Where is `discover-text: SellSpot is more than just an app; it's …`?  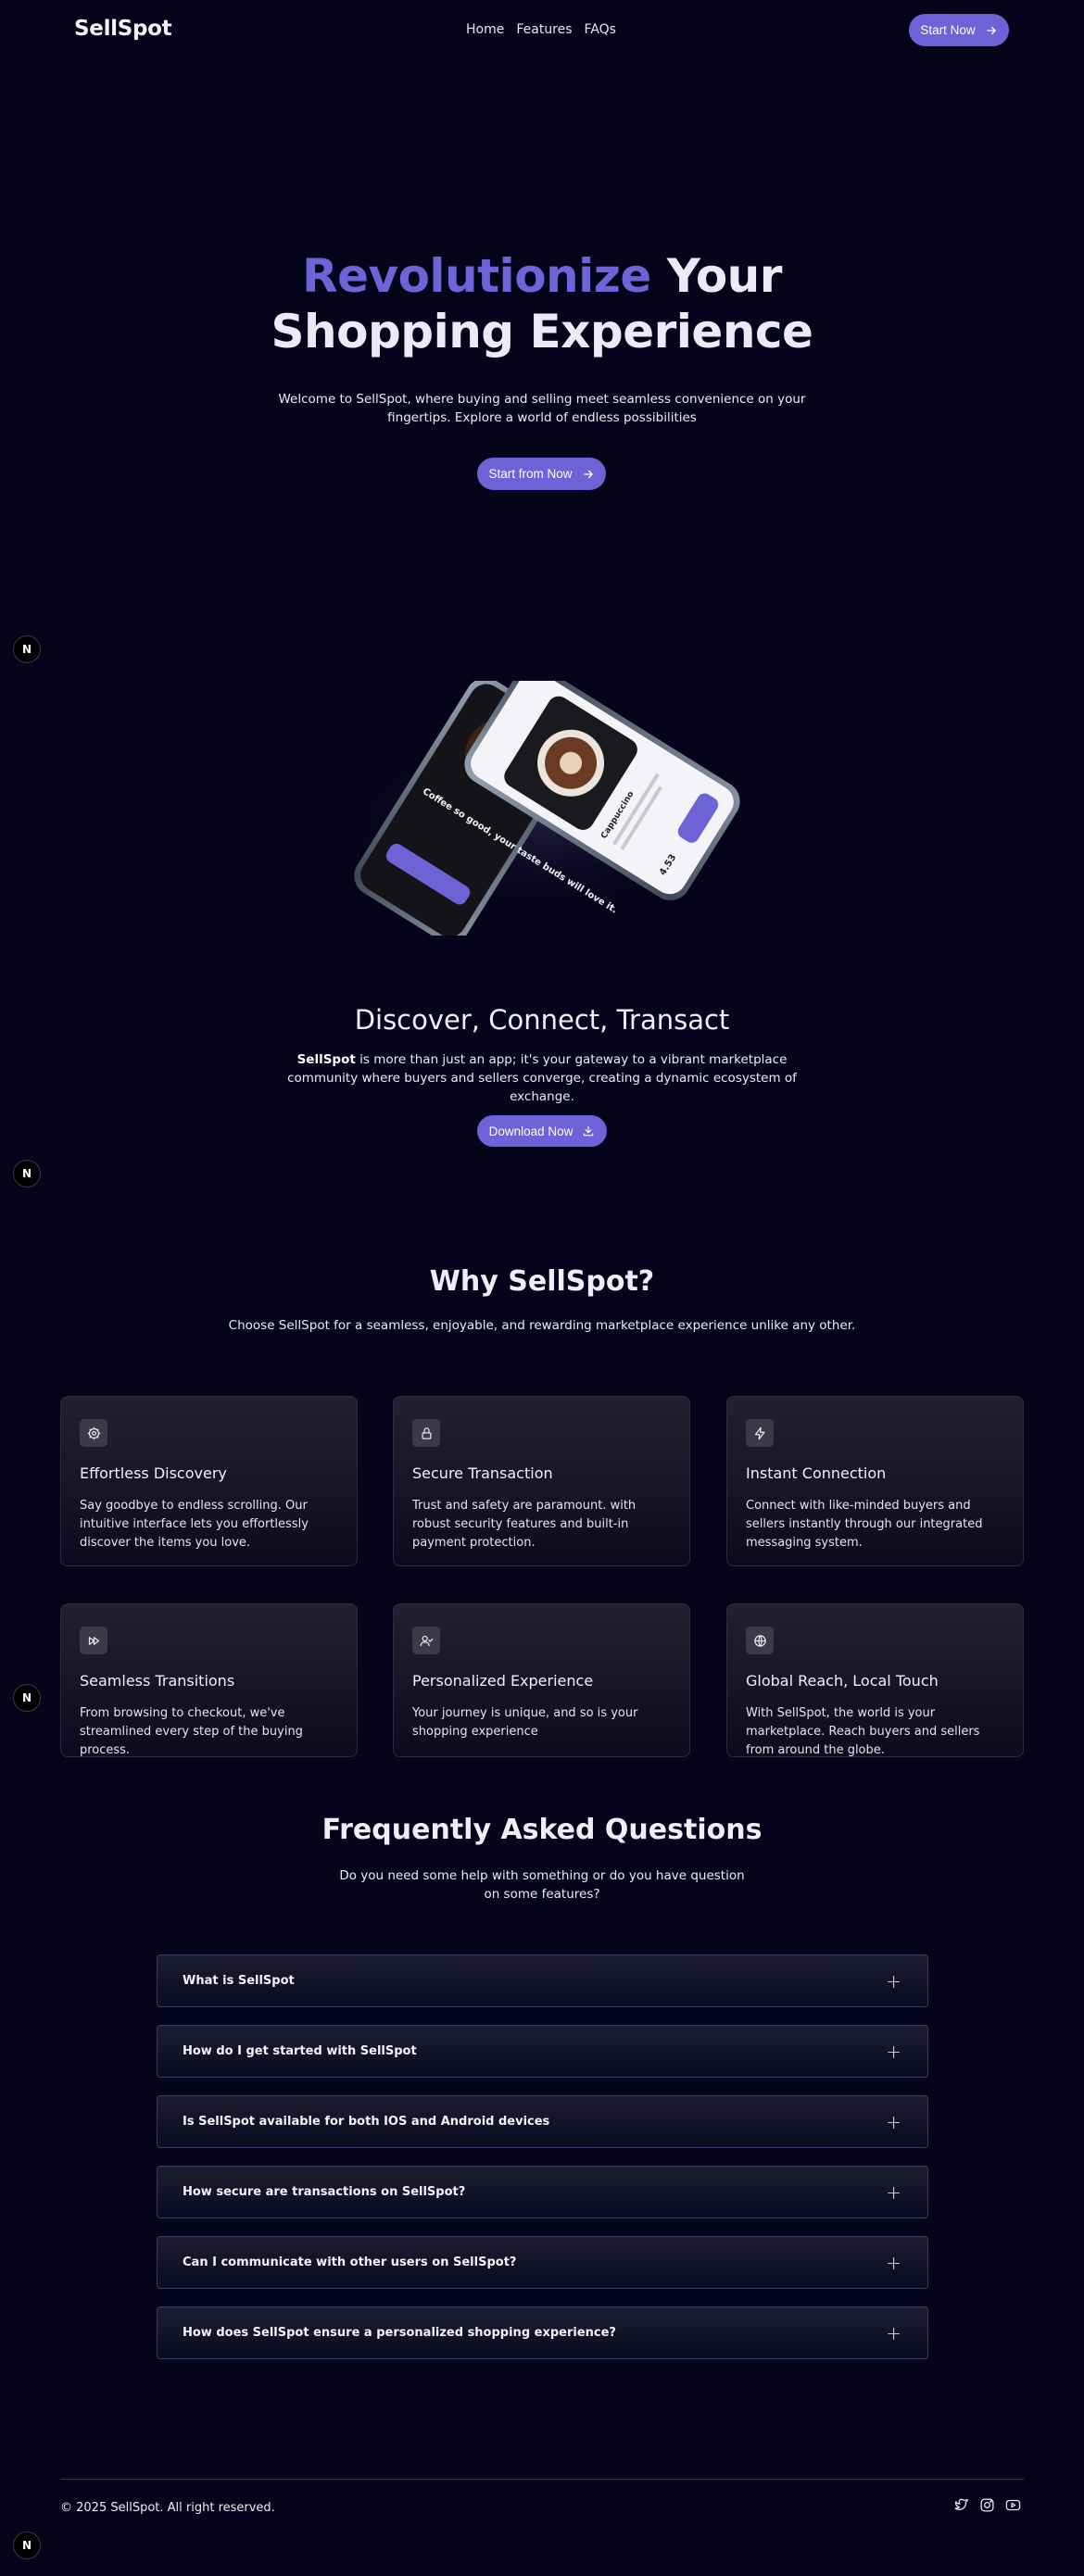
discover-text: SellSpot is more than just an app; it's … is located at coordinates (542, 1078).